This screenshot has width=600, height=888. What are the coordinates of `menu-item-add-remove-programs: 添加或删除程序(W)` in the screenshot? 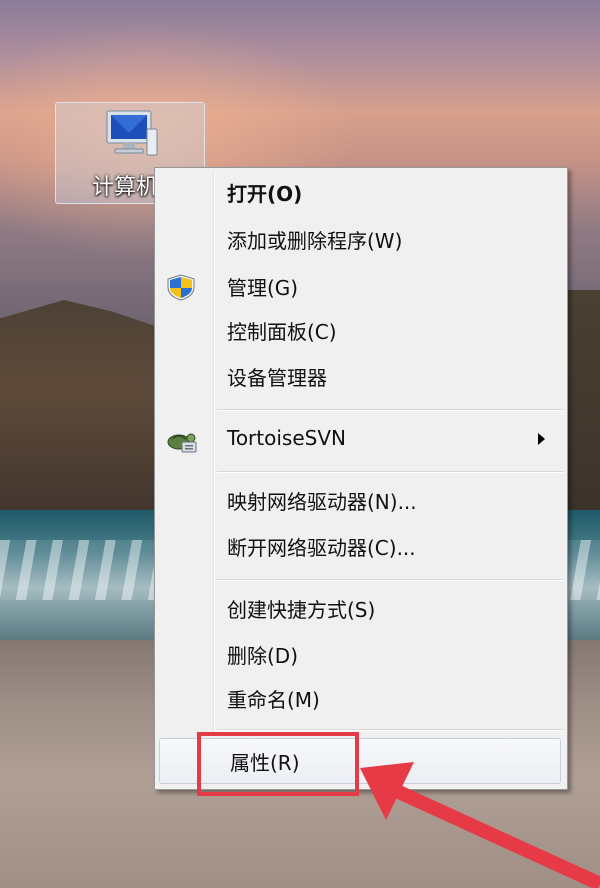 It's located at (361, 239).